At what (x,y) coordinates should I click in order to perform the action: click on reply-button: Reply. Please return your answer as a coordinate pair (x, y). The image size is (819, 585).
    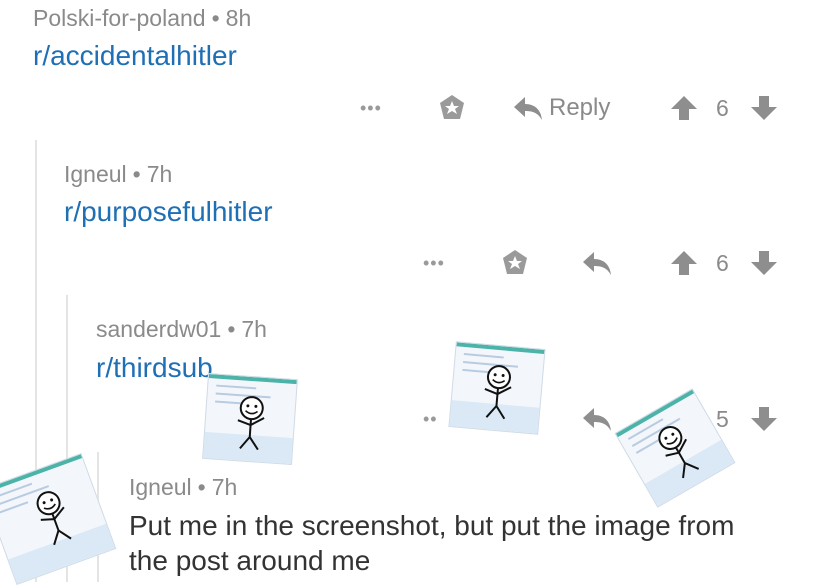
    Looking at the image, I should click on (561, 108).